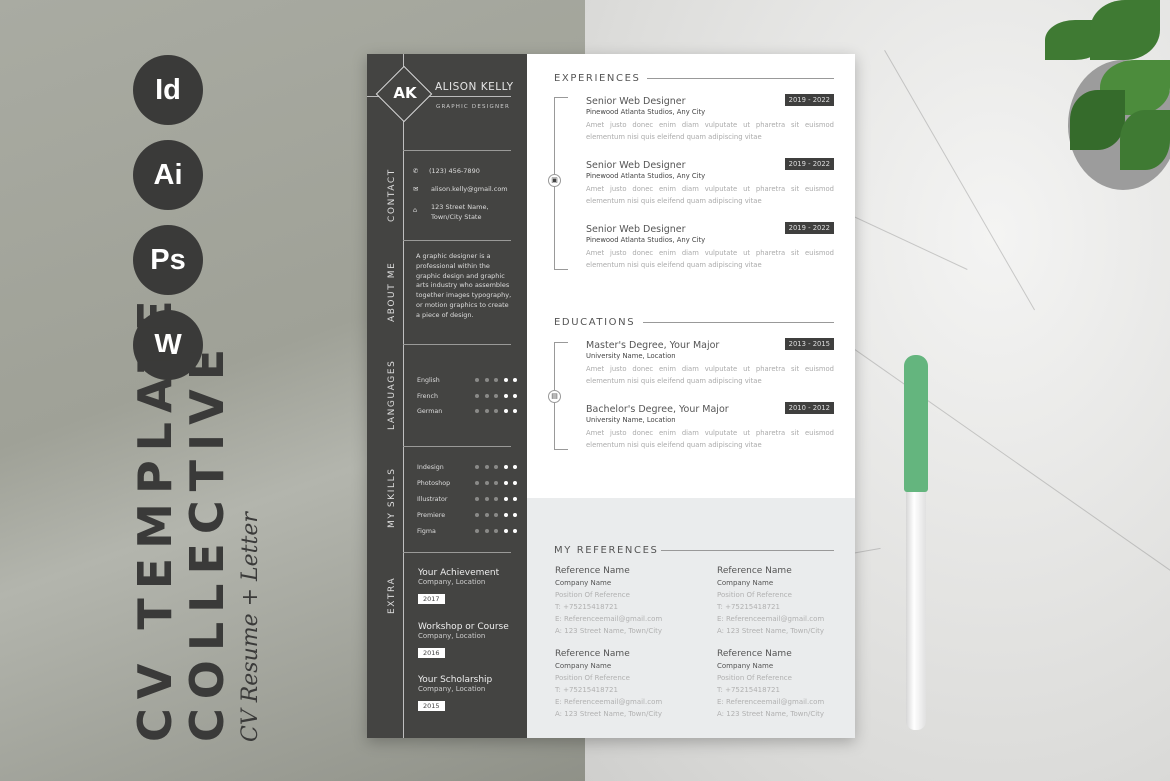 The width and height of the screenshot is (1170, 781). What do you see at coordinates (392, 195) in the screenshot?
I see `section-label-contact: CONTACT` at bounding box center [392, 195].